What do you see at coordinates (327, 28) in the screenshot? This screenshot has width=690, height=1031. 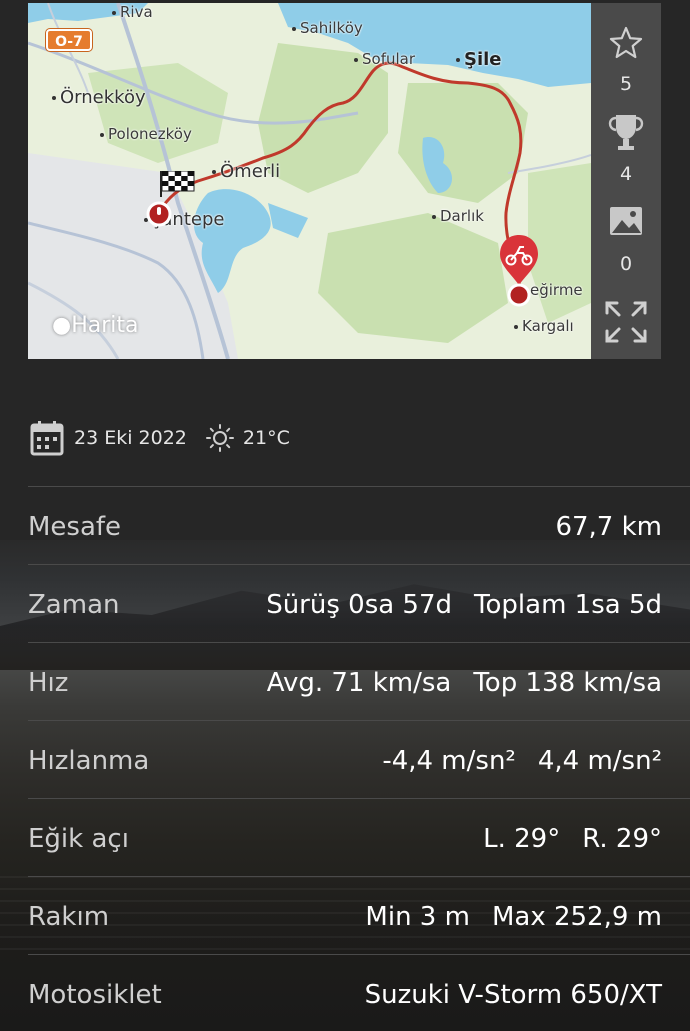 I see `place-sahilkoy: Sahilköy` at bounding box center [327, 28].